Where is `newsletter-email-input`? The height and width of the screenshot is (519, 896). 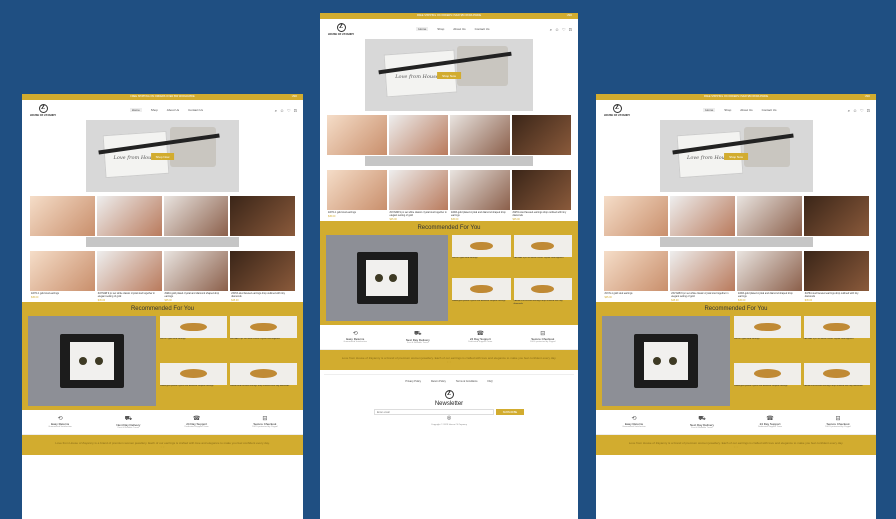
newsletter-email-input is located at coordinates (434, 412).